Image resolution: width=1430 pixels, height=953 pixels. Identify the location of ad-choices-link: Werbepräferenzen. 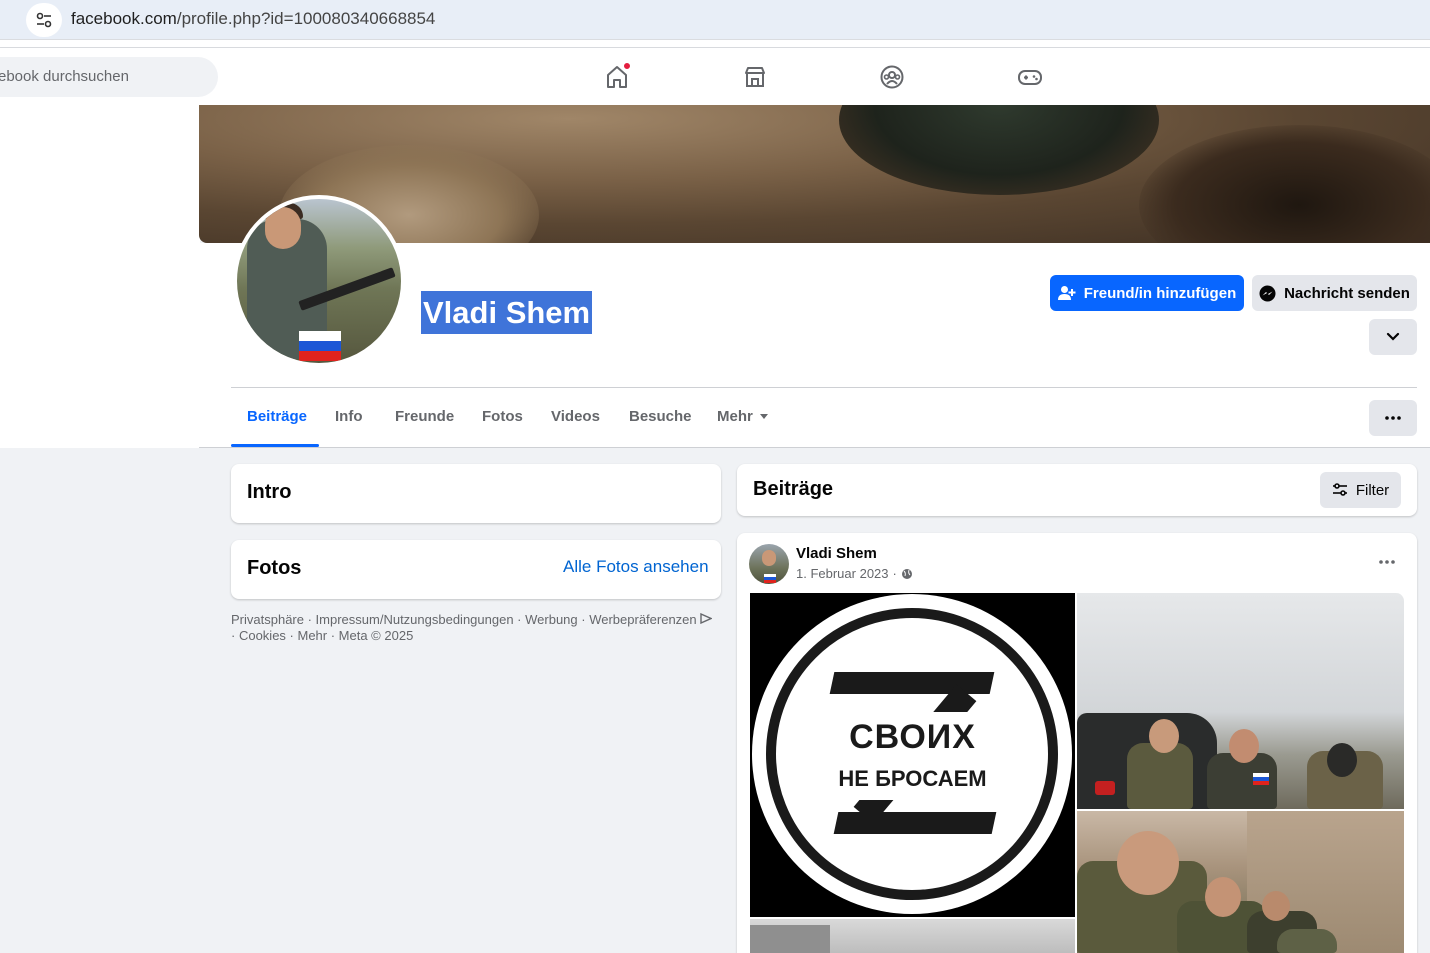
(642, 619).